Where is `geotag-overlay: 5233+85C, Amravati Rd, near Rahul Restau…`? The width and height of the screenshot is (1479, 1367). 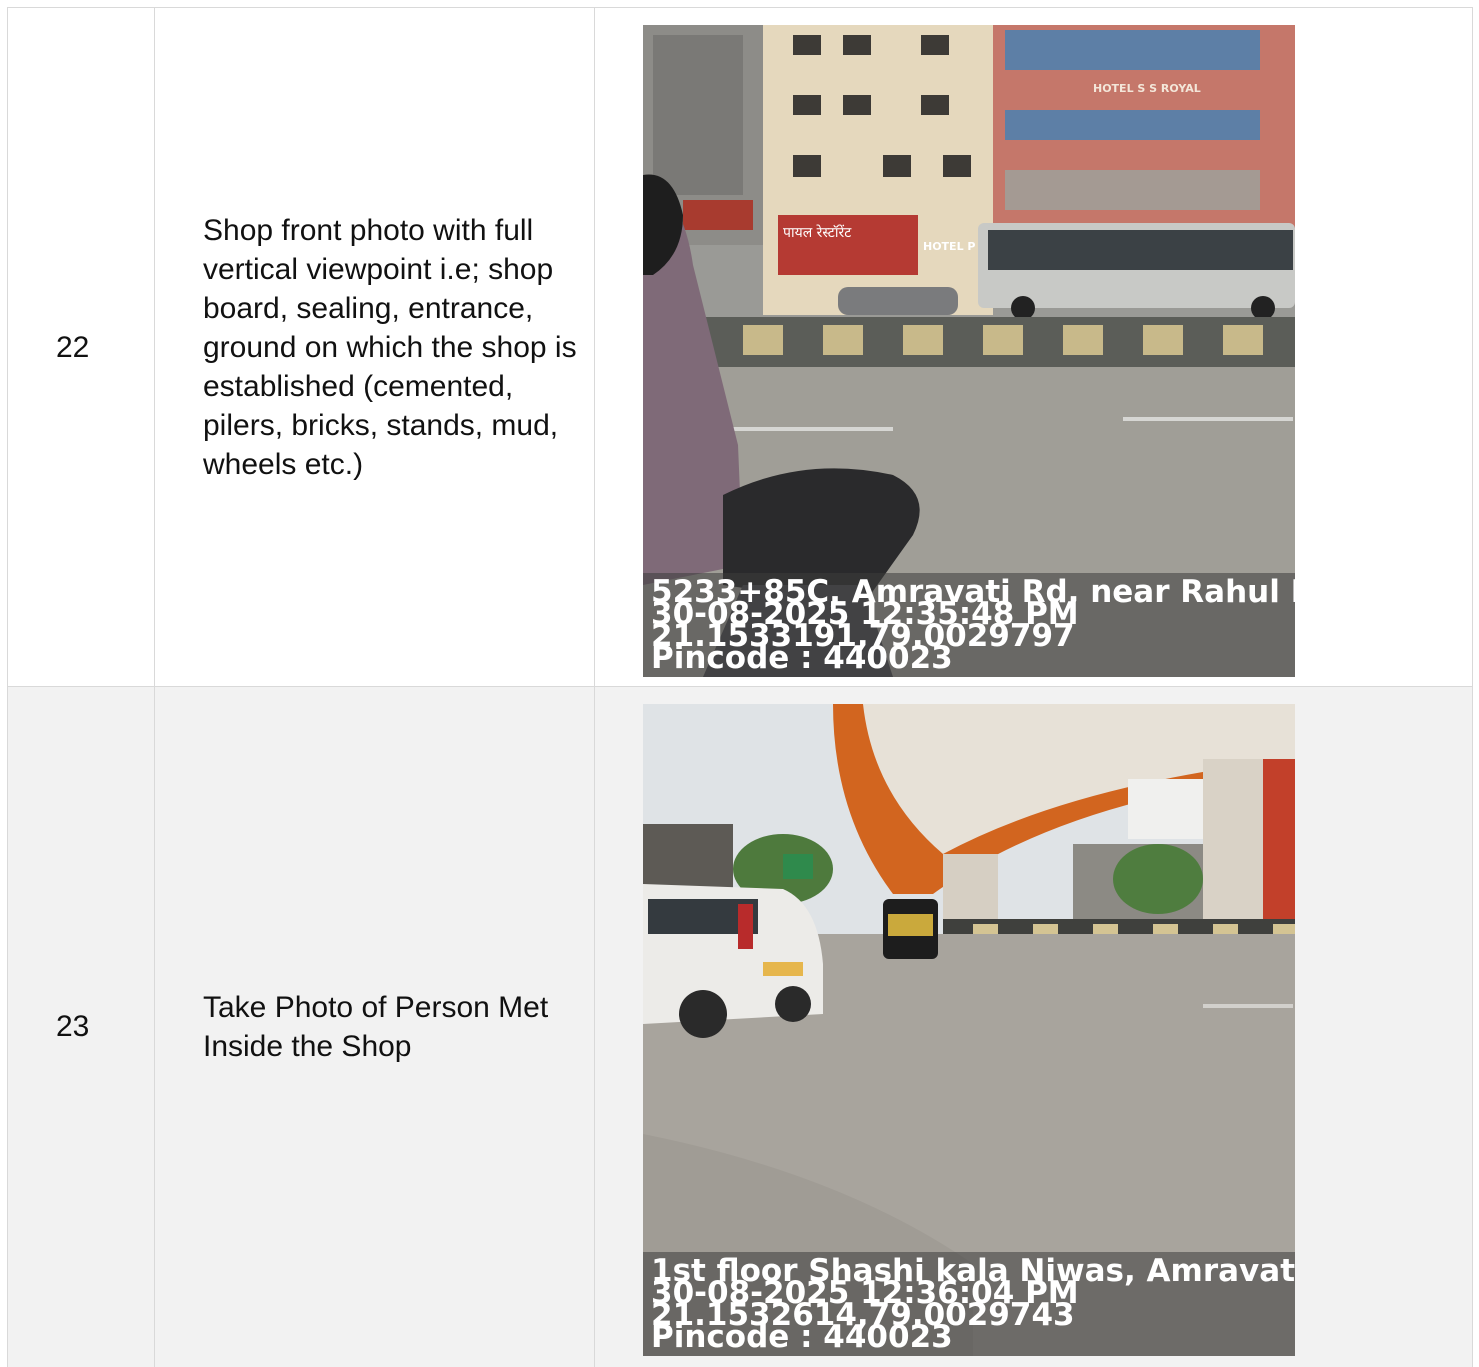
geotag-overlay: 5233+85C, Amravati Rd, near Rahul Restau… is located at coordinates (969, 625).